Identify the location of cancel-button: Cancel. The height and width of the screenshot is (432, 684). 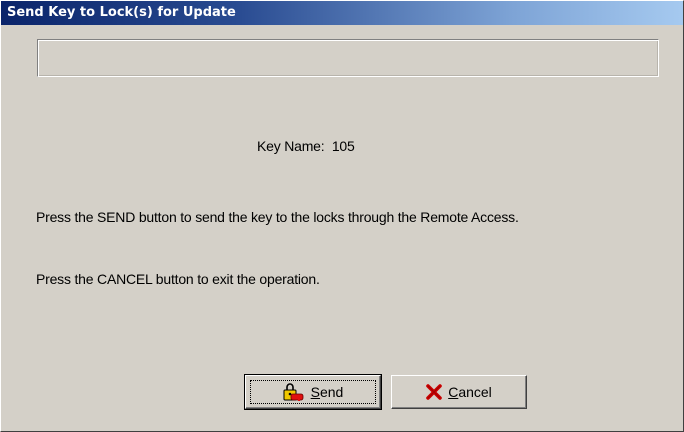
(459, 392).